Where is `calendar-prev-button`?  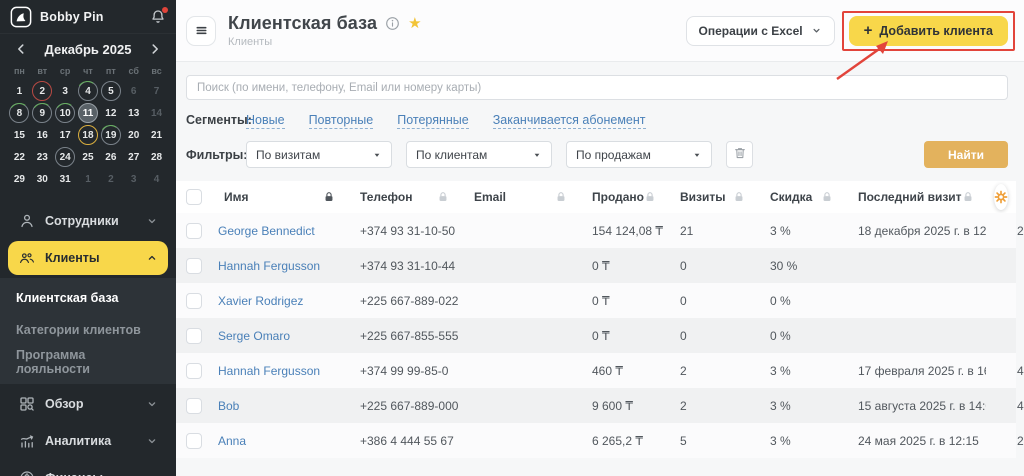 calendar-prev-button is located at coordinates (21, 49).